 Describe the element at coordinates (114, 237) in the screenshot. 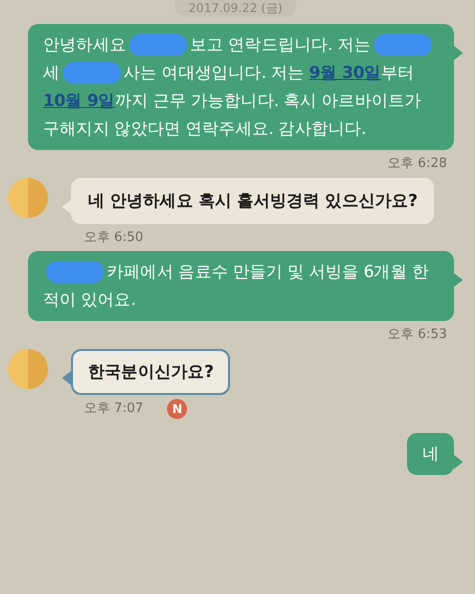

I see `message-time: 오후 6:50` at that location.